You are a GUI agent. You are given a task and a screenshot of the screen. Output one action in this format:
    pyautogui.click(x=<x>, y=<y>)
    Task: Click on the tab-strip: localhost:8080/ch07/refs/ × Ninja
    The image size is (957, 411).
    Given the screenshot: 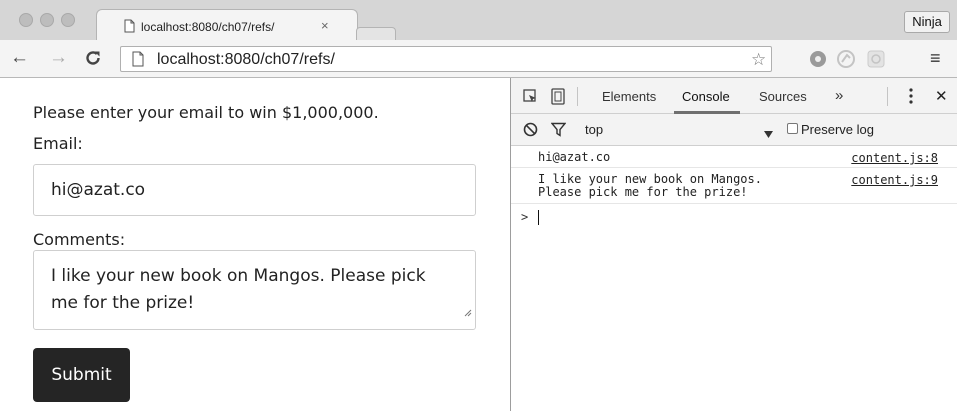 What is the action you would take?
    pyautogui.click(x=478, y=20)
    